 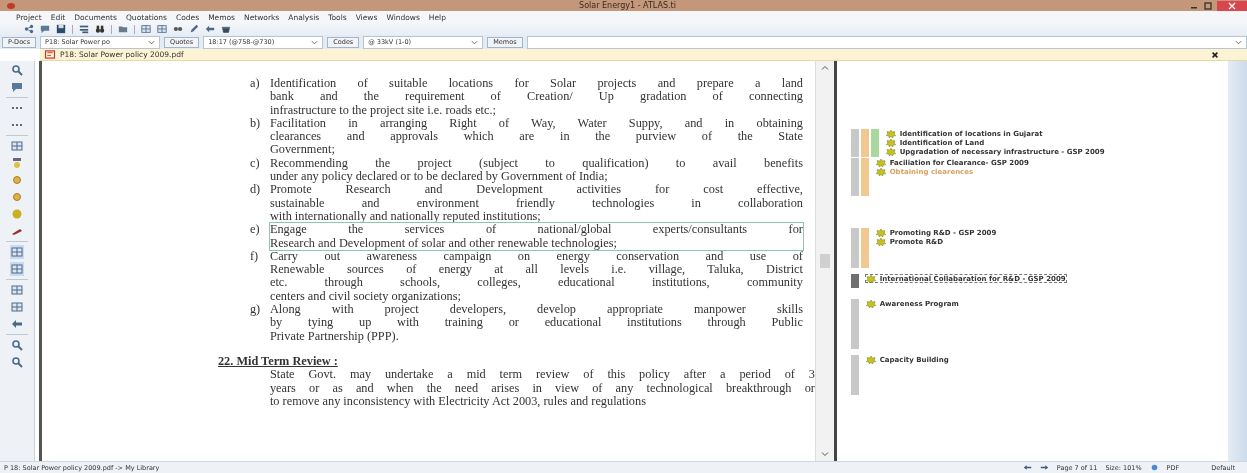 What do you see at coordinates (277, 361) in the screenshot?
I see `section-heading: 22. Mid Term Review :` at bounding box center [277, 361].